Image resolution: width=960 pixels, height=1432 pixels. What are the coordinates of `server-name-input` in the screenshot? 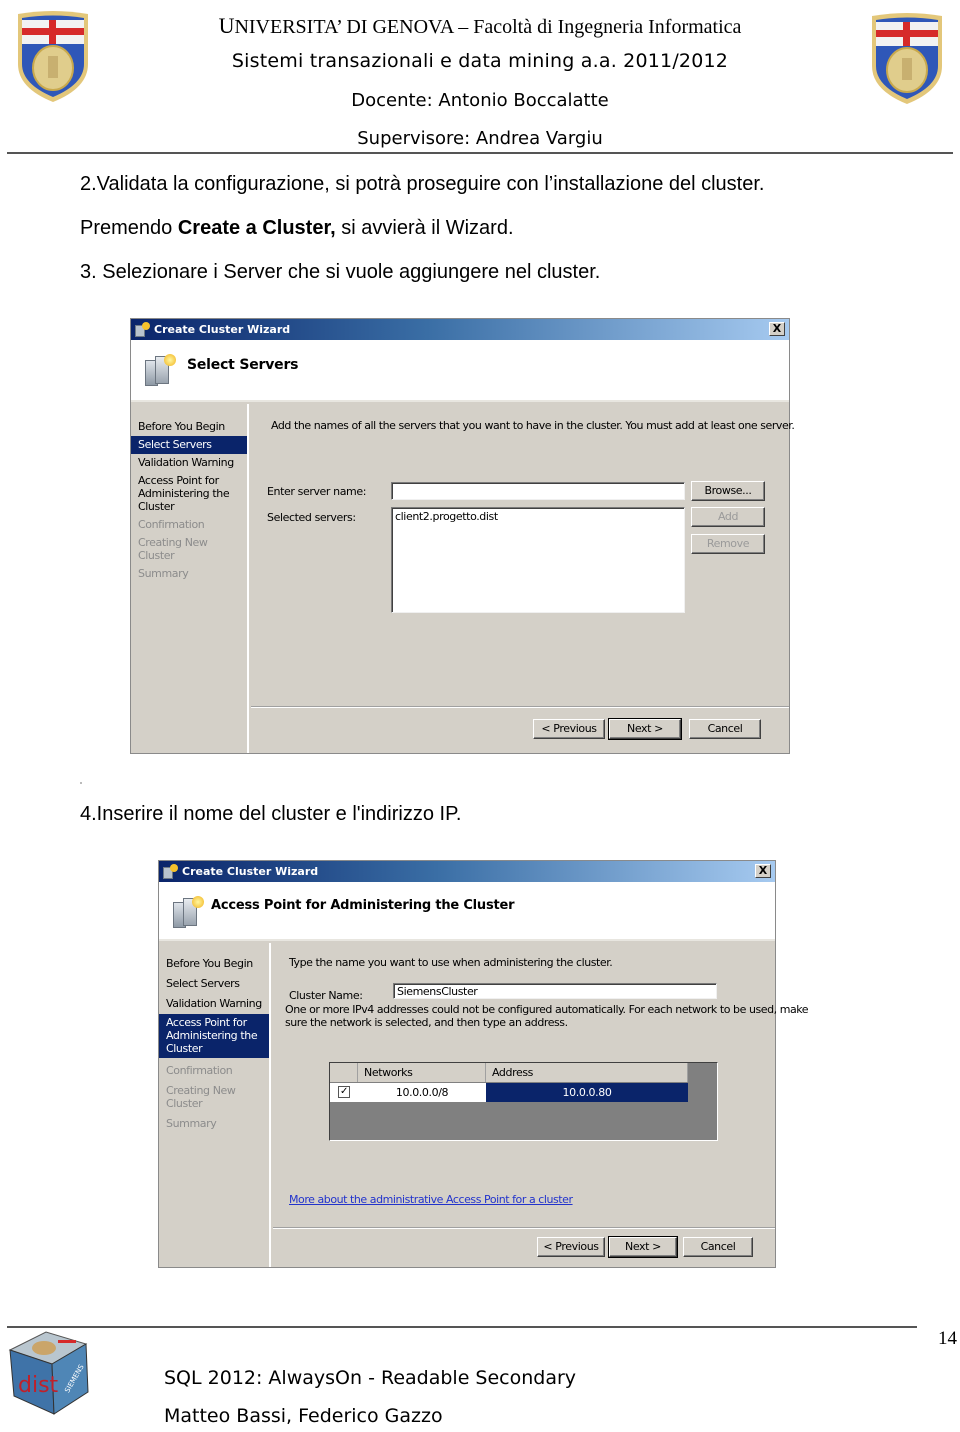 It's located at (538, 491).